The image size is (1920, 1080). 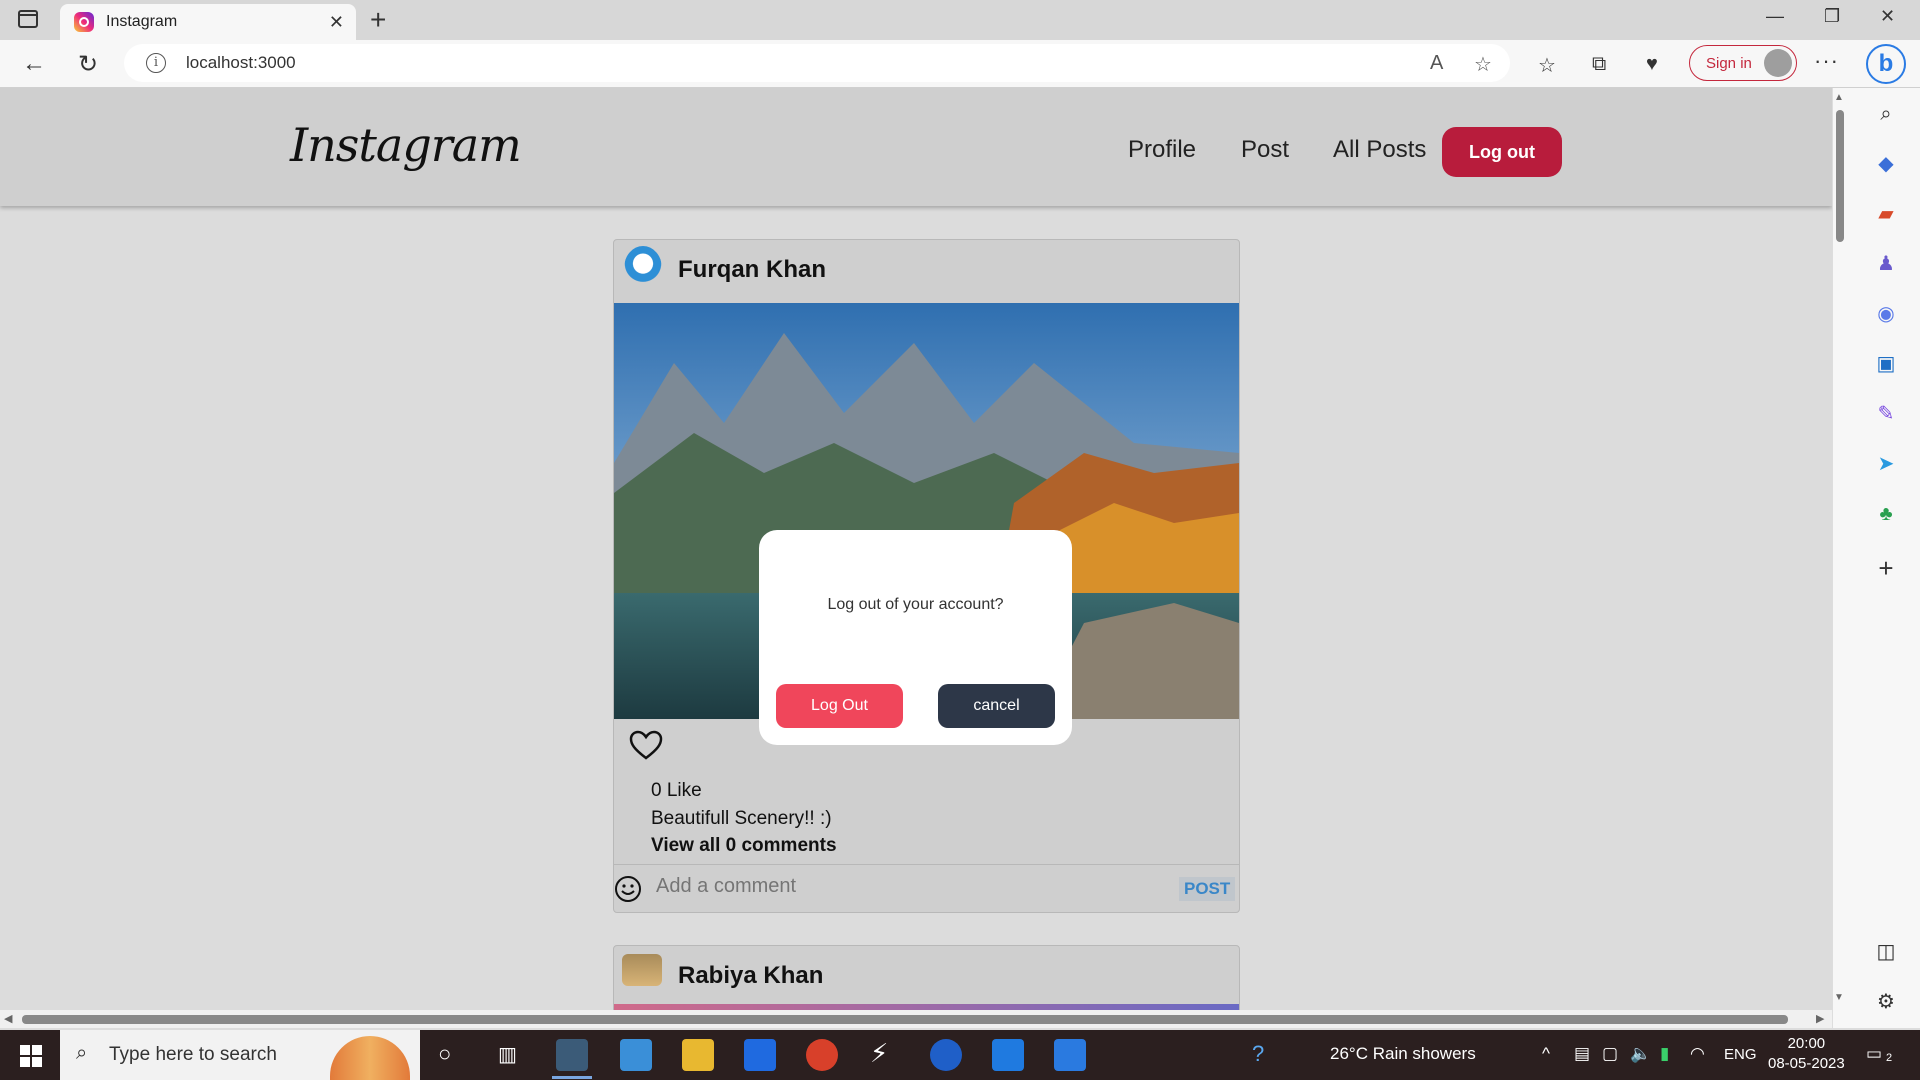 I want to click on horizontal-scrollbar: ◀ ▶, so click(x=916, y=1019).